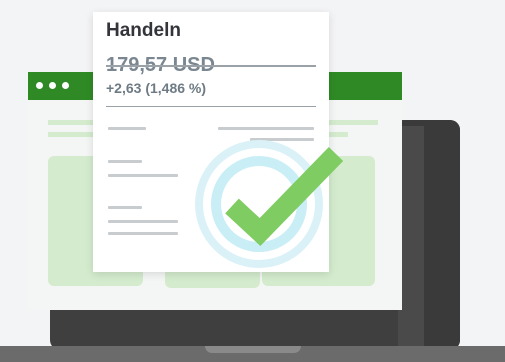 This screenshot has width=505, height=362. I want to click on price-strike-line, so click(211, 66).